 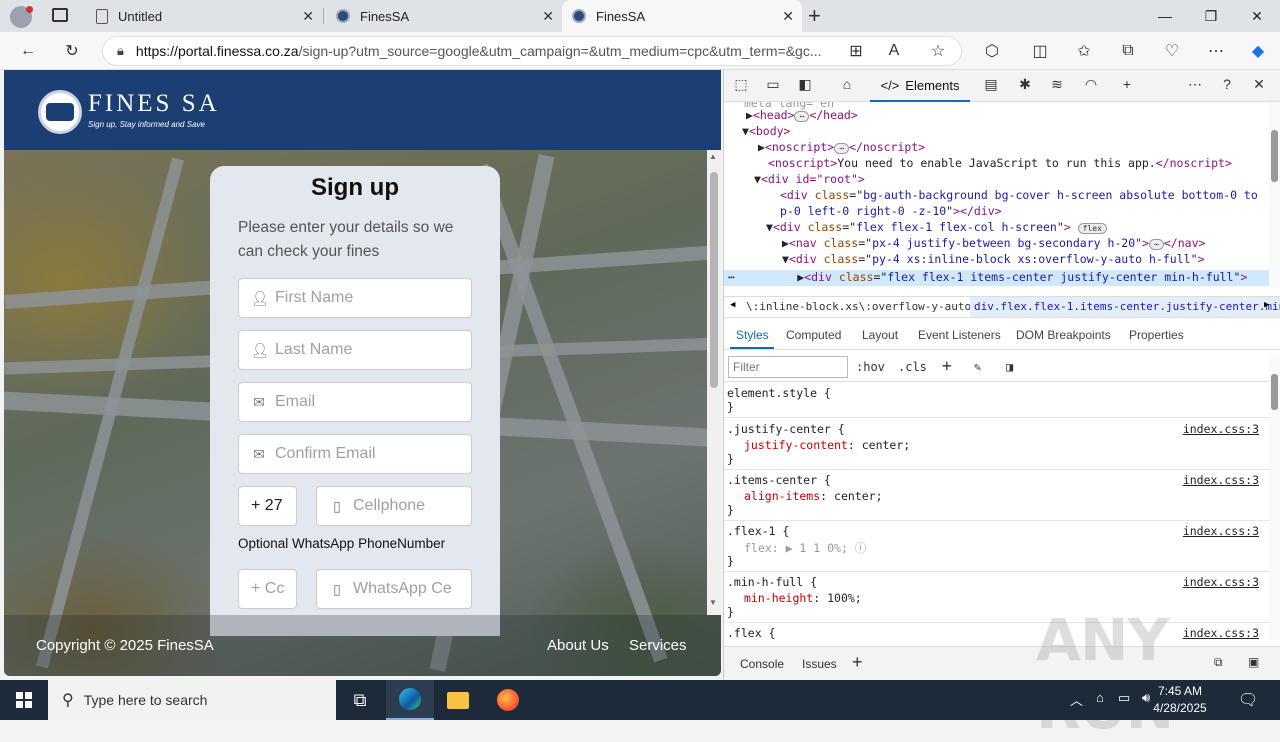 What do you see at coordinates (267, 589) in the screenshot?
I see `whatsapp-country-code-field: + Cc` at bounding box center [267, 589].